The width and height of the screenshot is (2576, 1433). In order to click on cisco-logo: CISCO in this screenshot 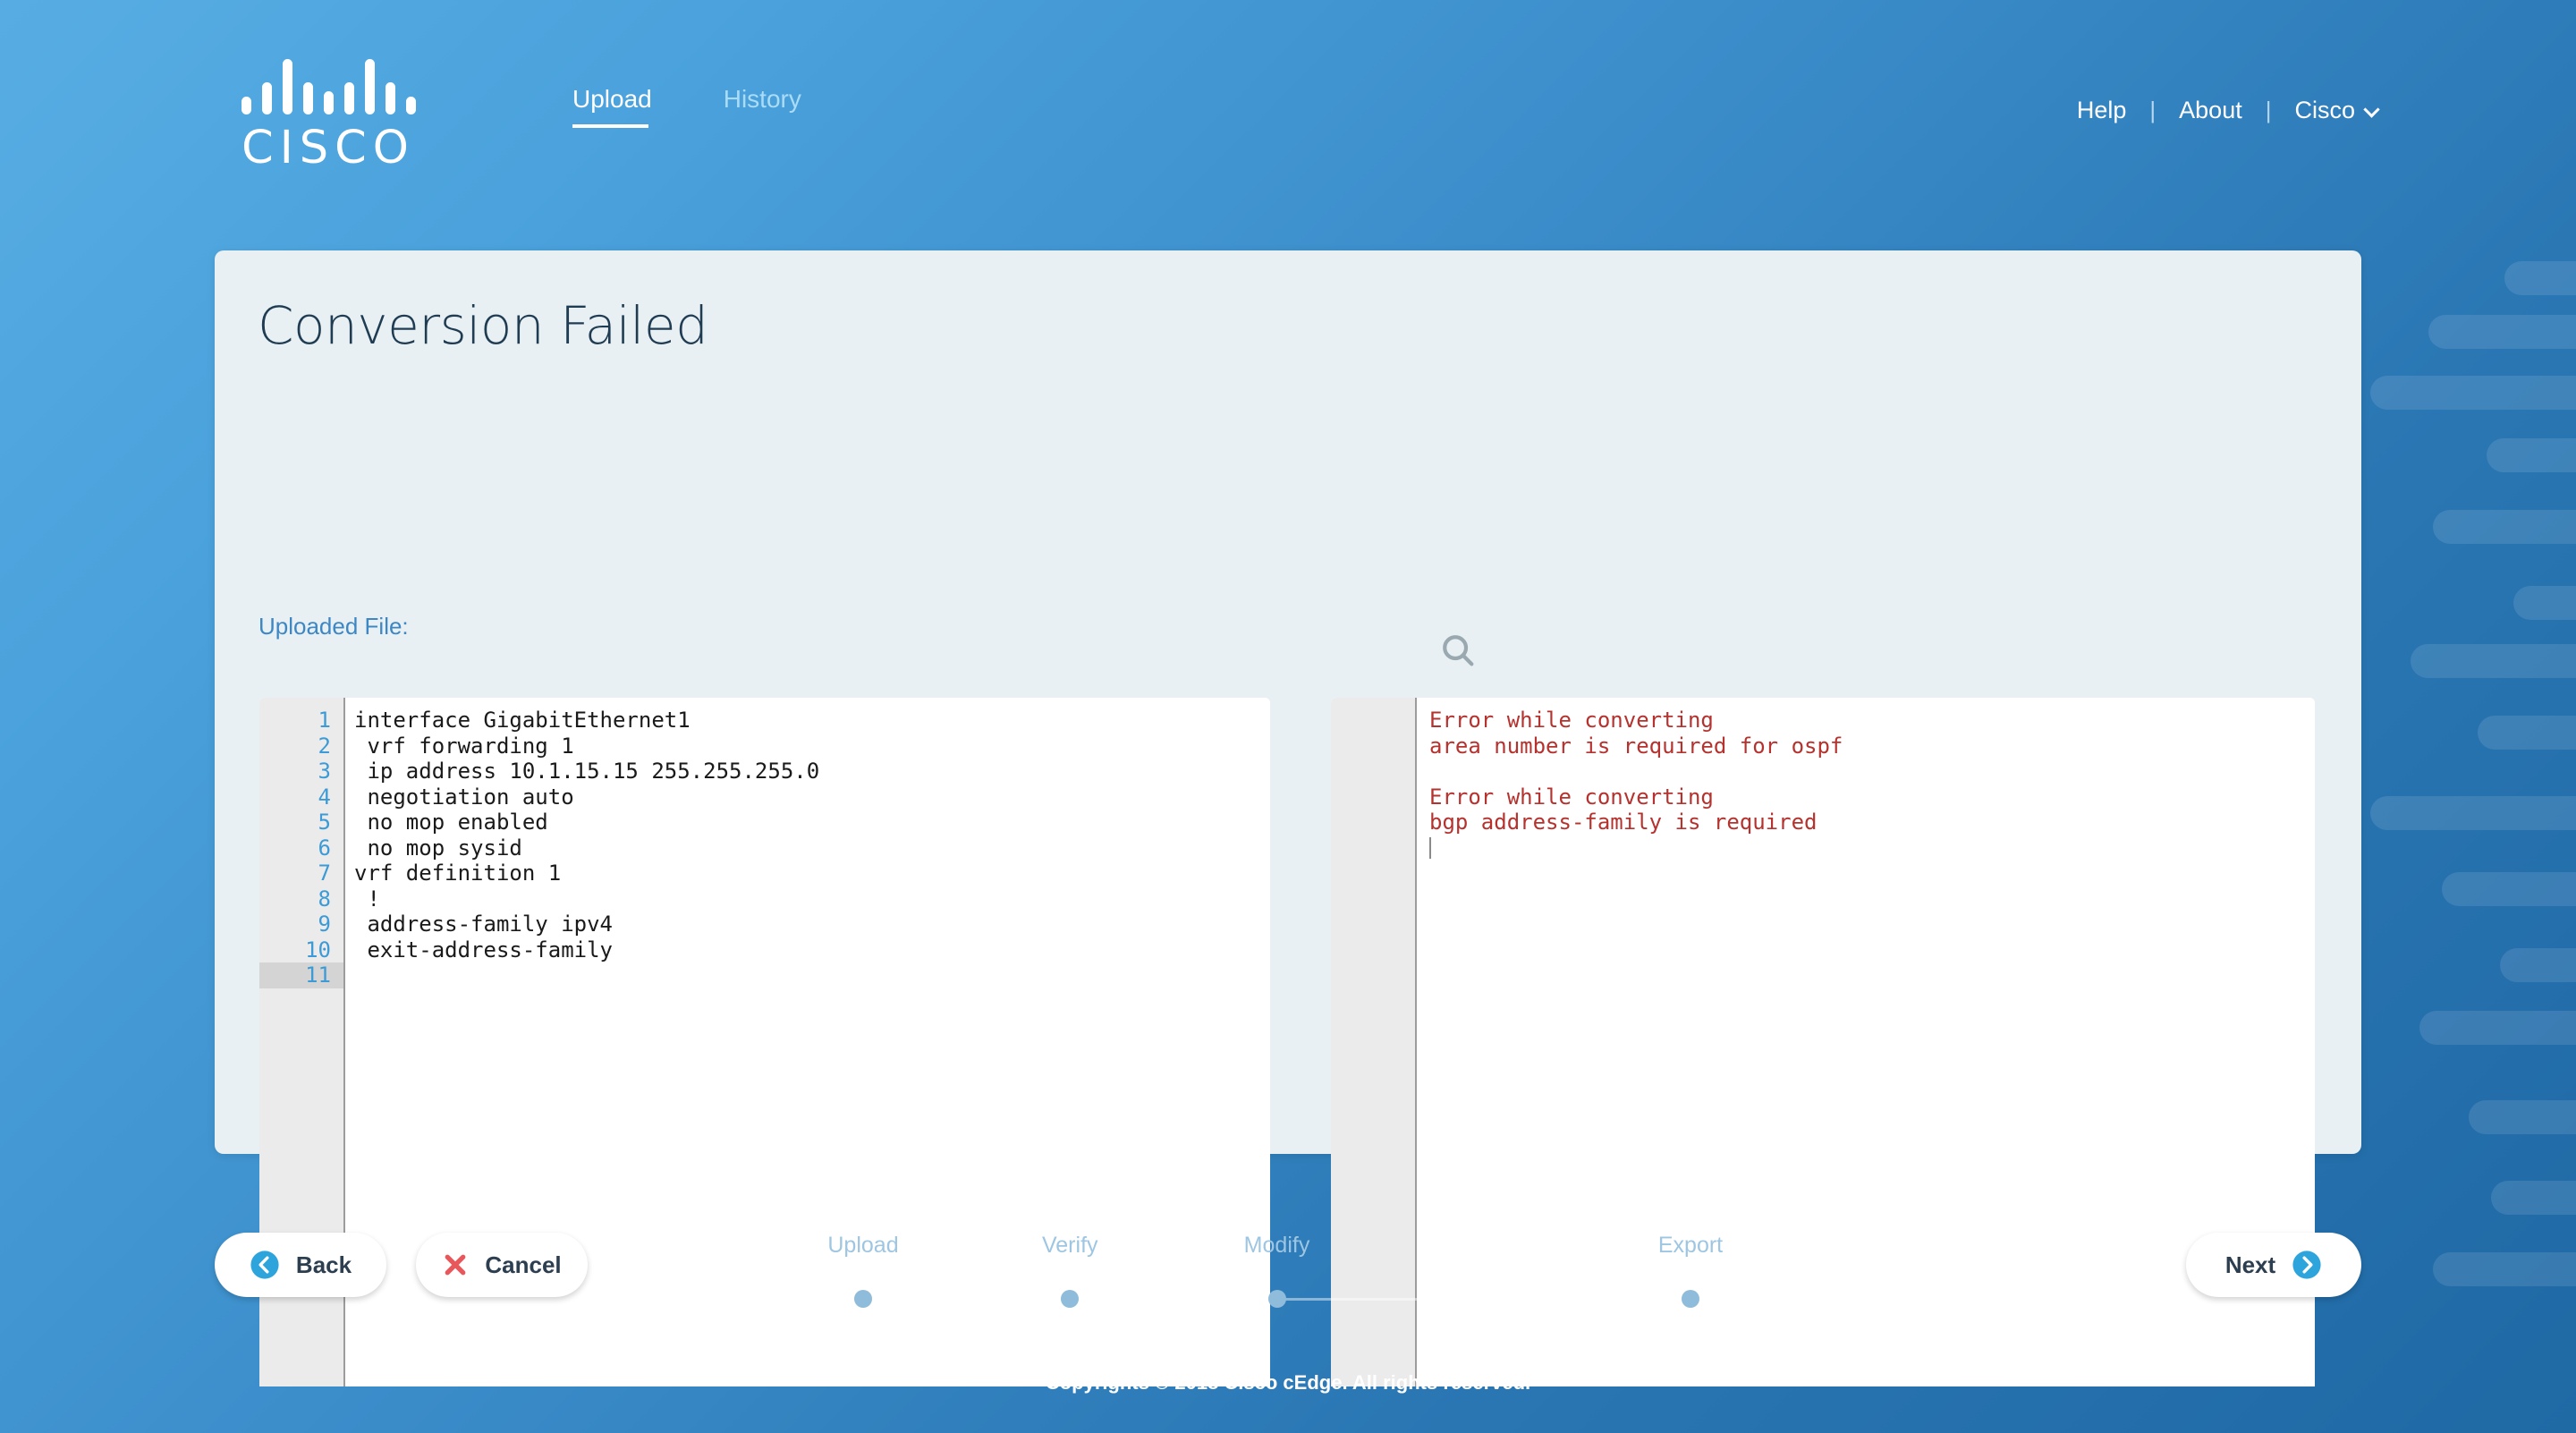, I will do `click(328, 114)`.